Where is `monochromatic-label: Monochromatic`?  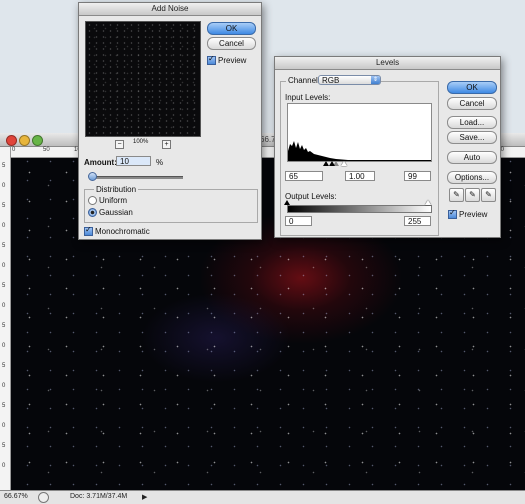 monochromatic-label: Monochromatic is located at coordinates (122, 231).